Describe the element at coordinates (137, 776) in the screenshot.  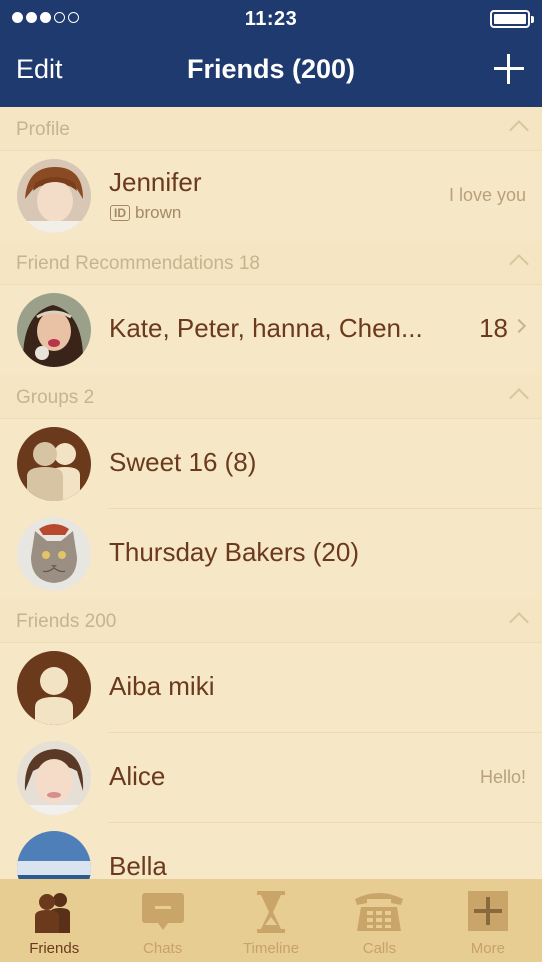
I see `friend-name: Alice` at that location.